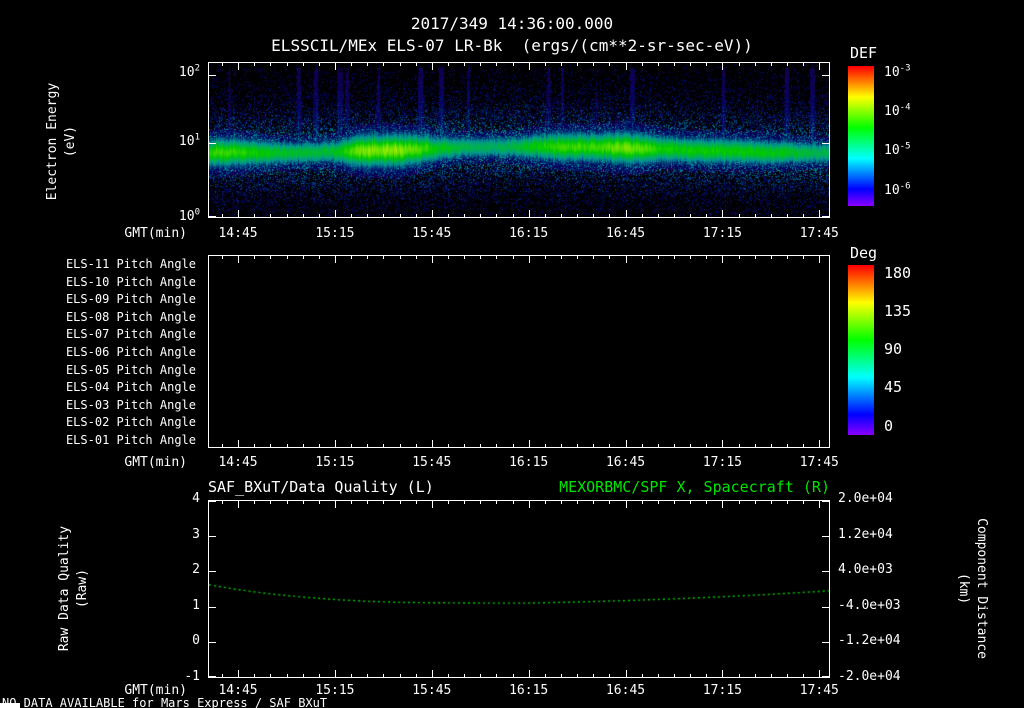  Describe the element at coordinates (196, 498) in the screenshot. I see `quality-y-tick-label: 4` at that location.